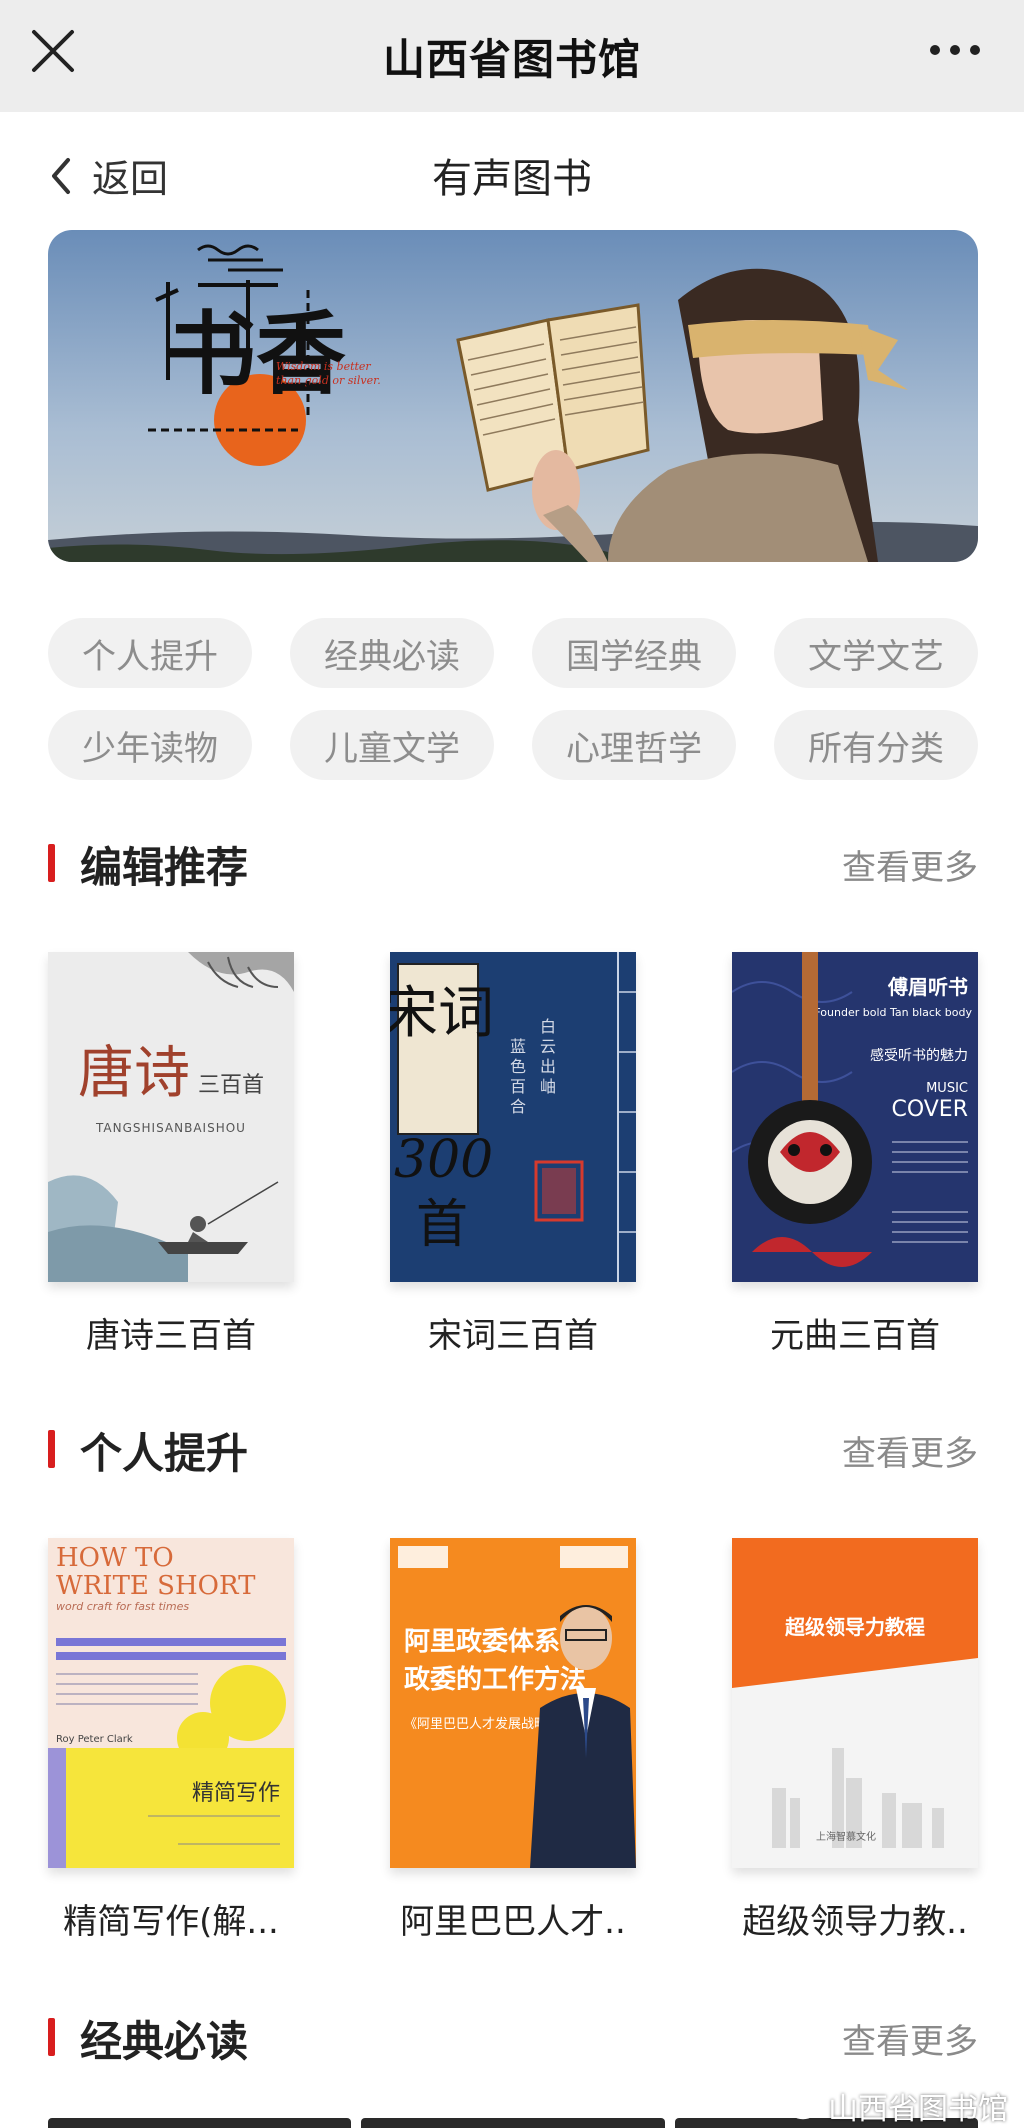 This screenshot has height=2128, width=1024. I want to click on svg-text: 岫, so click(548, 1086).